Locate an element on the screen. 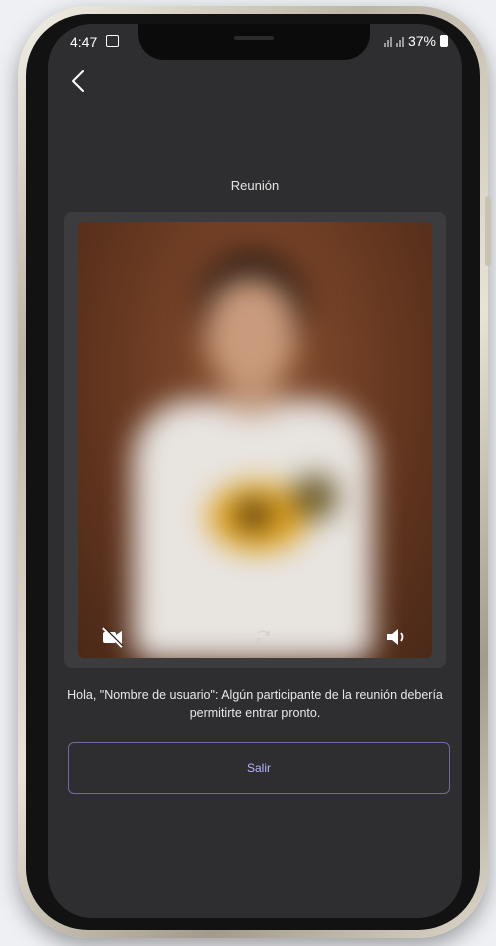 This screenshot has width=496, height=946. speaker-icon is located at coordinates (395, 637).